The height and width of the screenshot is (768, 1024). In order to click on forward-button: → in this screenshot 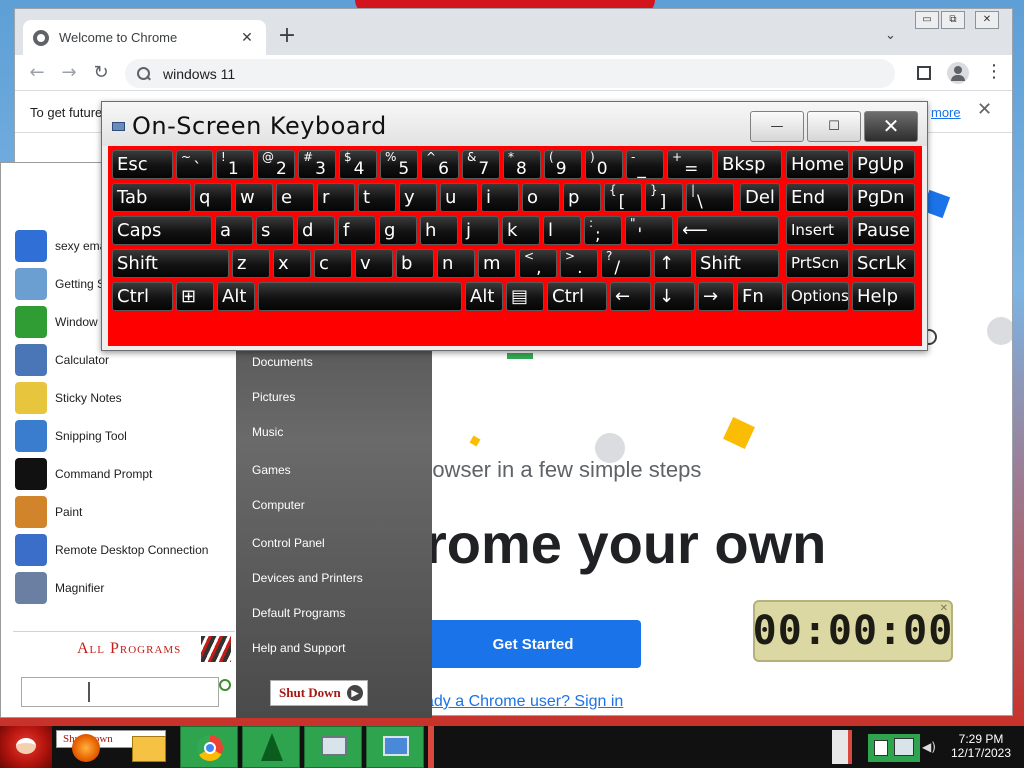, I will do `click(69, 73)`.